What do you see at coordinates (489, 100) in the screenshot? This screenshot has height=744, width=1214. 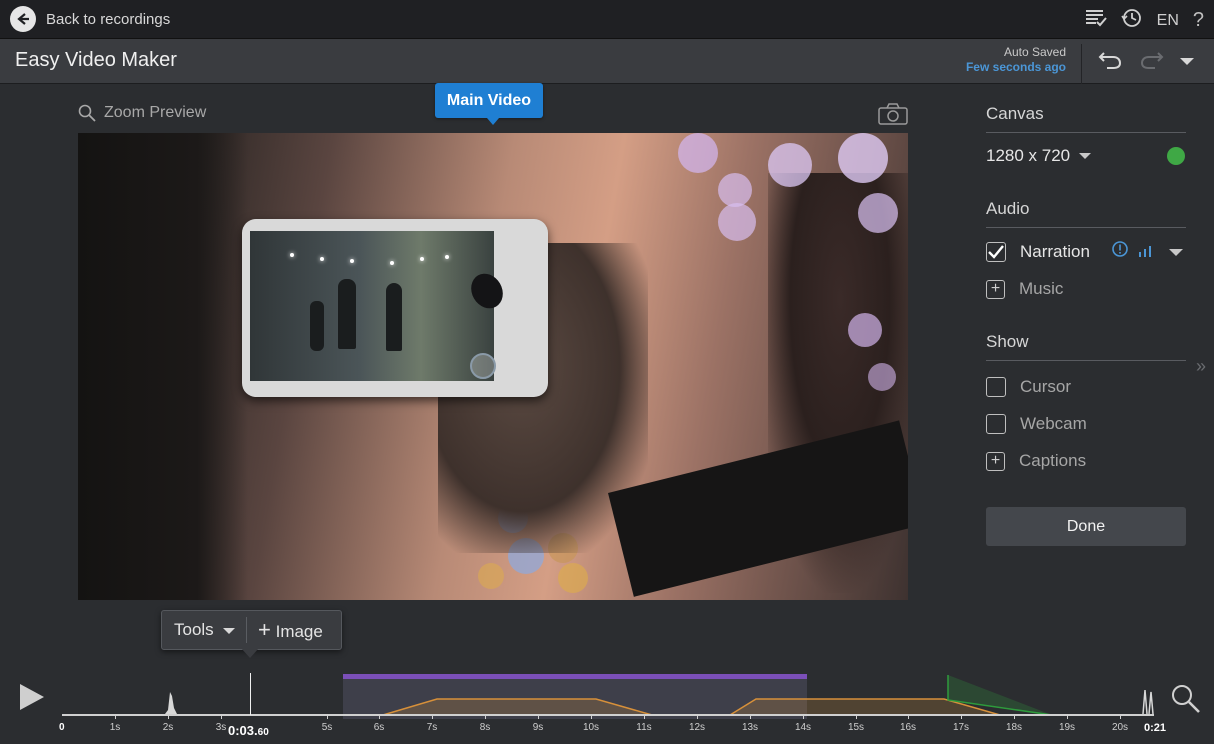 I see `main-video-tag: Main Video` at bounding box center [489, 100].